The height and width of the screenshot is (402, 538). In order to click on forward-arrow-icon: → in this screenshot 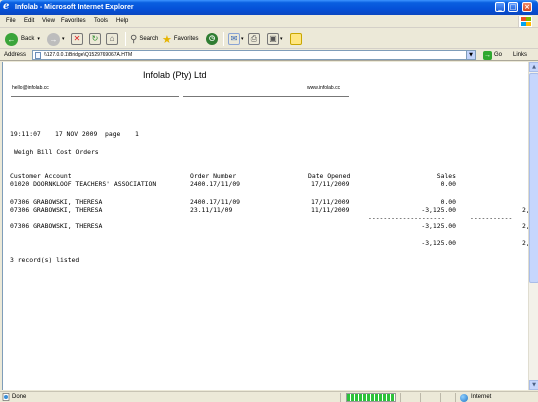, I will do `click(53, 39)`.